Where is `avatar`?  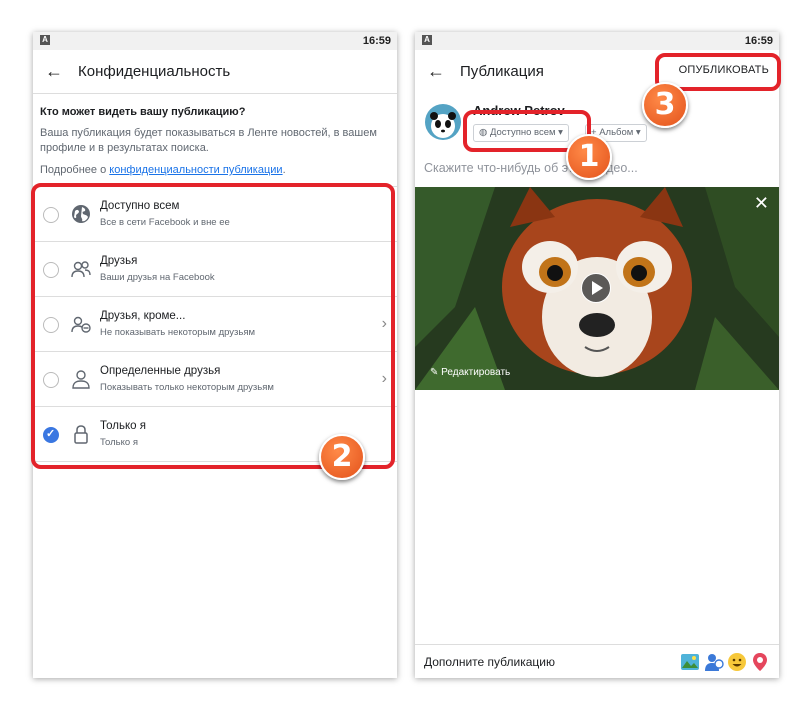
avatar is located at coordinates (443, 122).